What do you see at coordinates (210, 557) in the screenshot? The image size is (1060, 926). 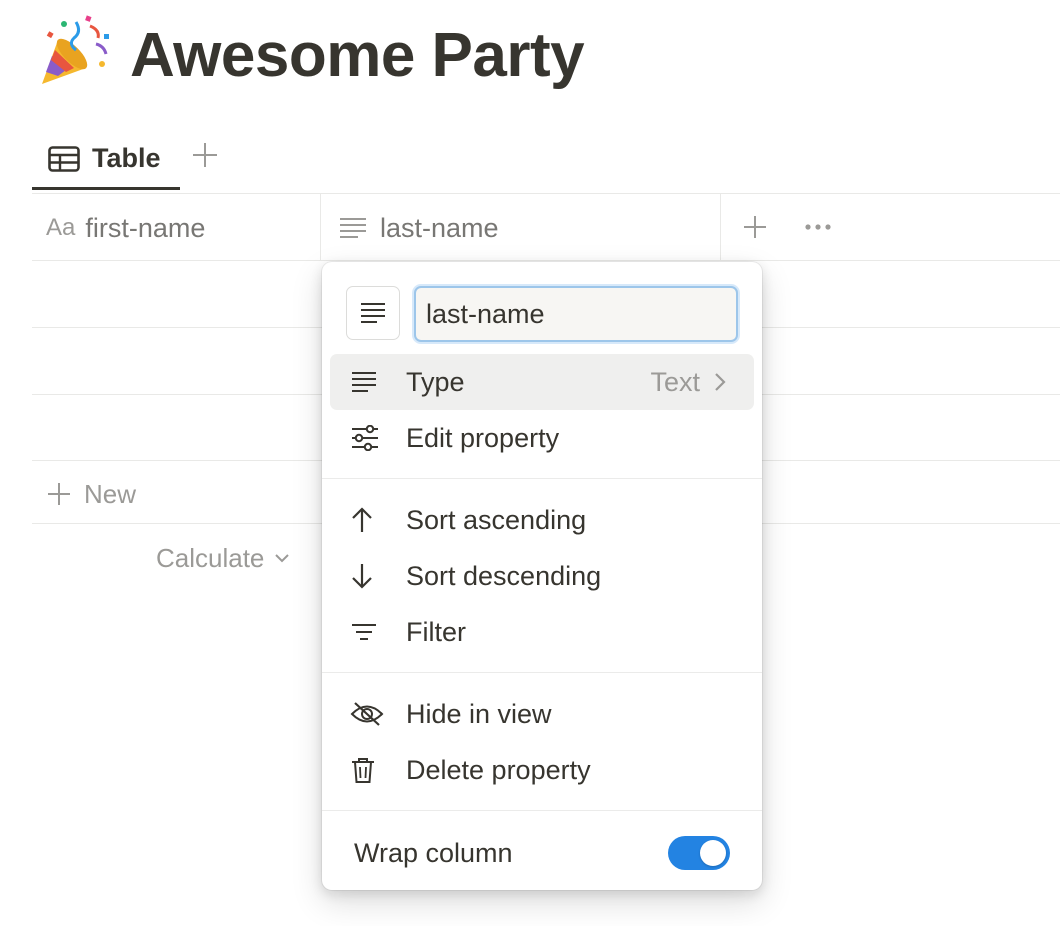 I see `calculate-label: Calculate` at bounding box center [210, 557].